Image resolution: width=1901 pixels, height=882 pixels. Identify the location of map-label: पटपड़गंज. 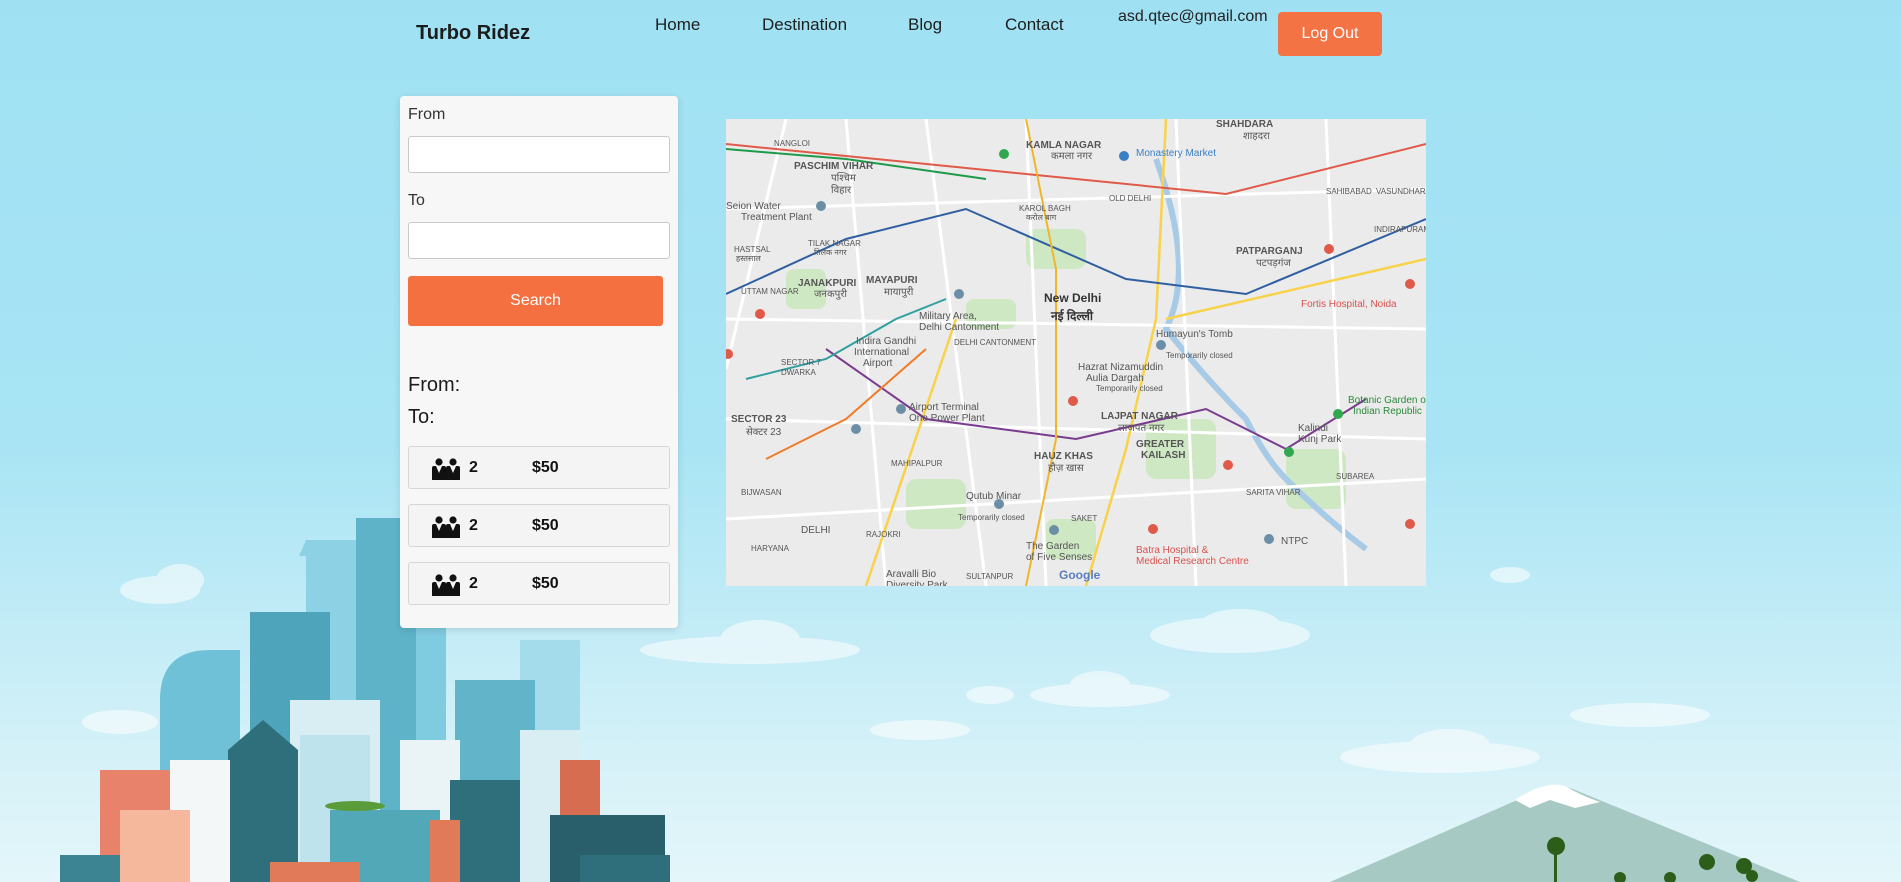
(1273, 263).